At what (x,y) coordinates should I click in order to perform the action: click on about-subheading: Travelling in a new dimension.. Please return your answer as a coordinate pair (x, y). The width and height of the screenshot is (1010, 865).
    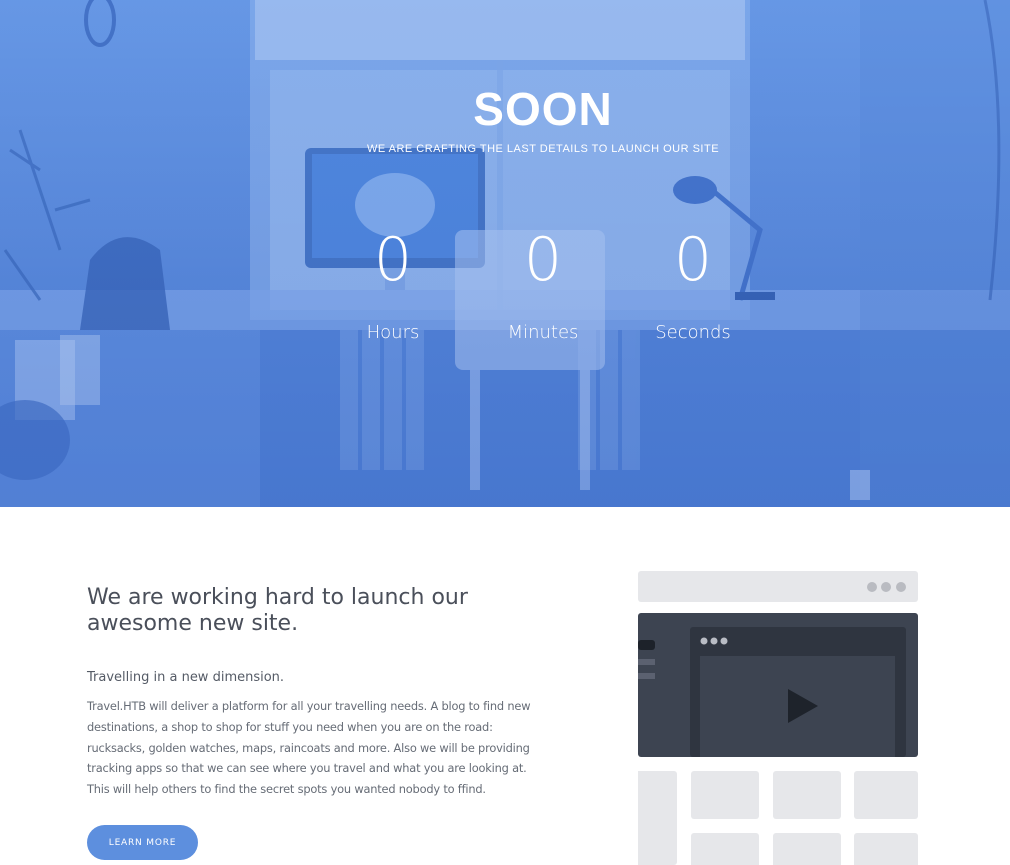
    Looking at the image, I should click on (186, 677).